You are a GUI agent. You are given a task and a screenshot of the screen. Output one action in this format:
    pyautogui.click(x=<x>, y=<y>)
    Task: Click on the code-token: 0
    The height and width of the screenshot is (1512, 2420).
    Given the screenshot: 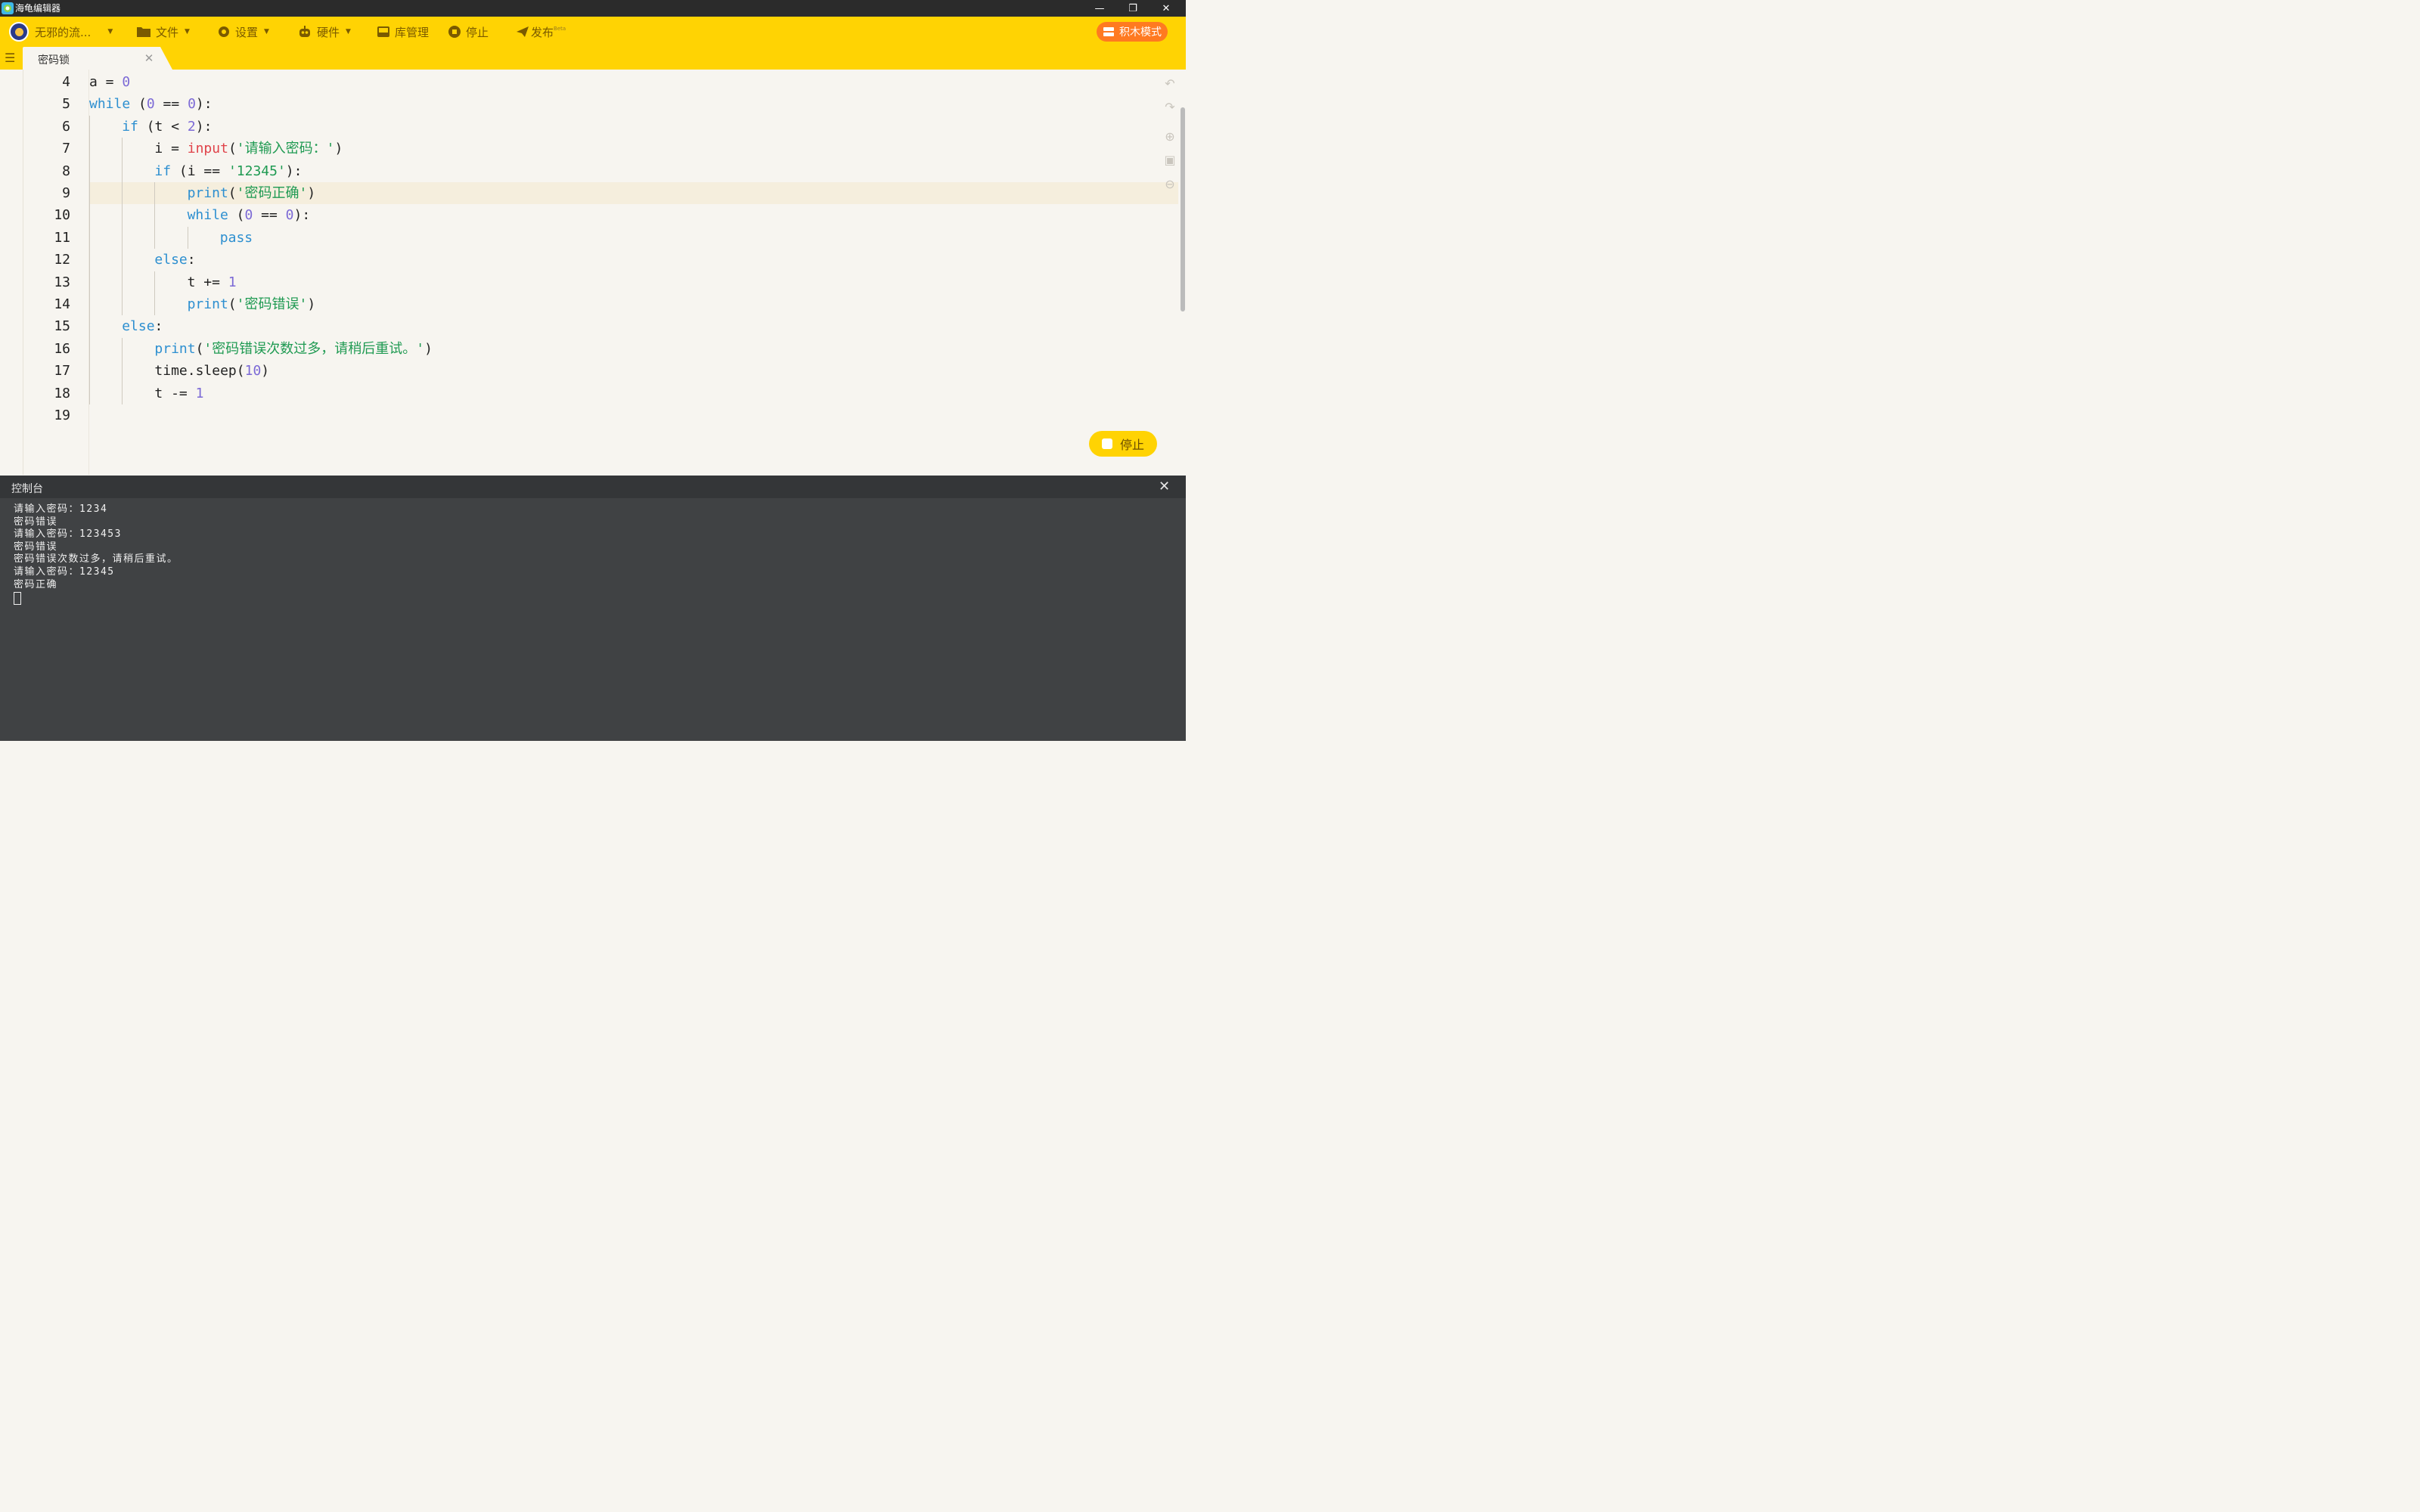 What is the action you would take?
    pyautogui.click(x=192, y=105)
    